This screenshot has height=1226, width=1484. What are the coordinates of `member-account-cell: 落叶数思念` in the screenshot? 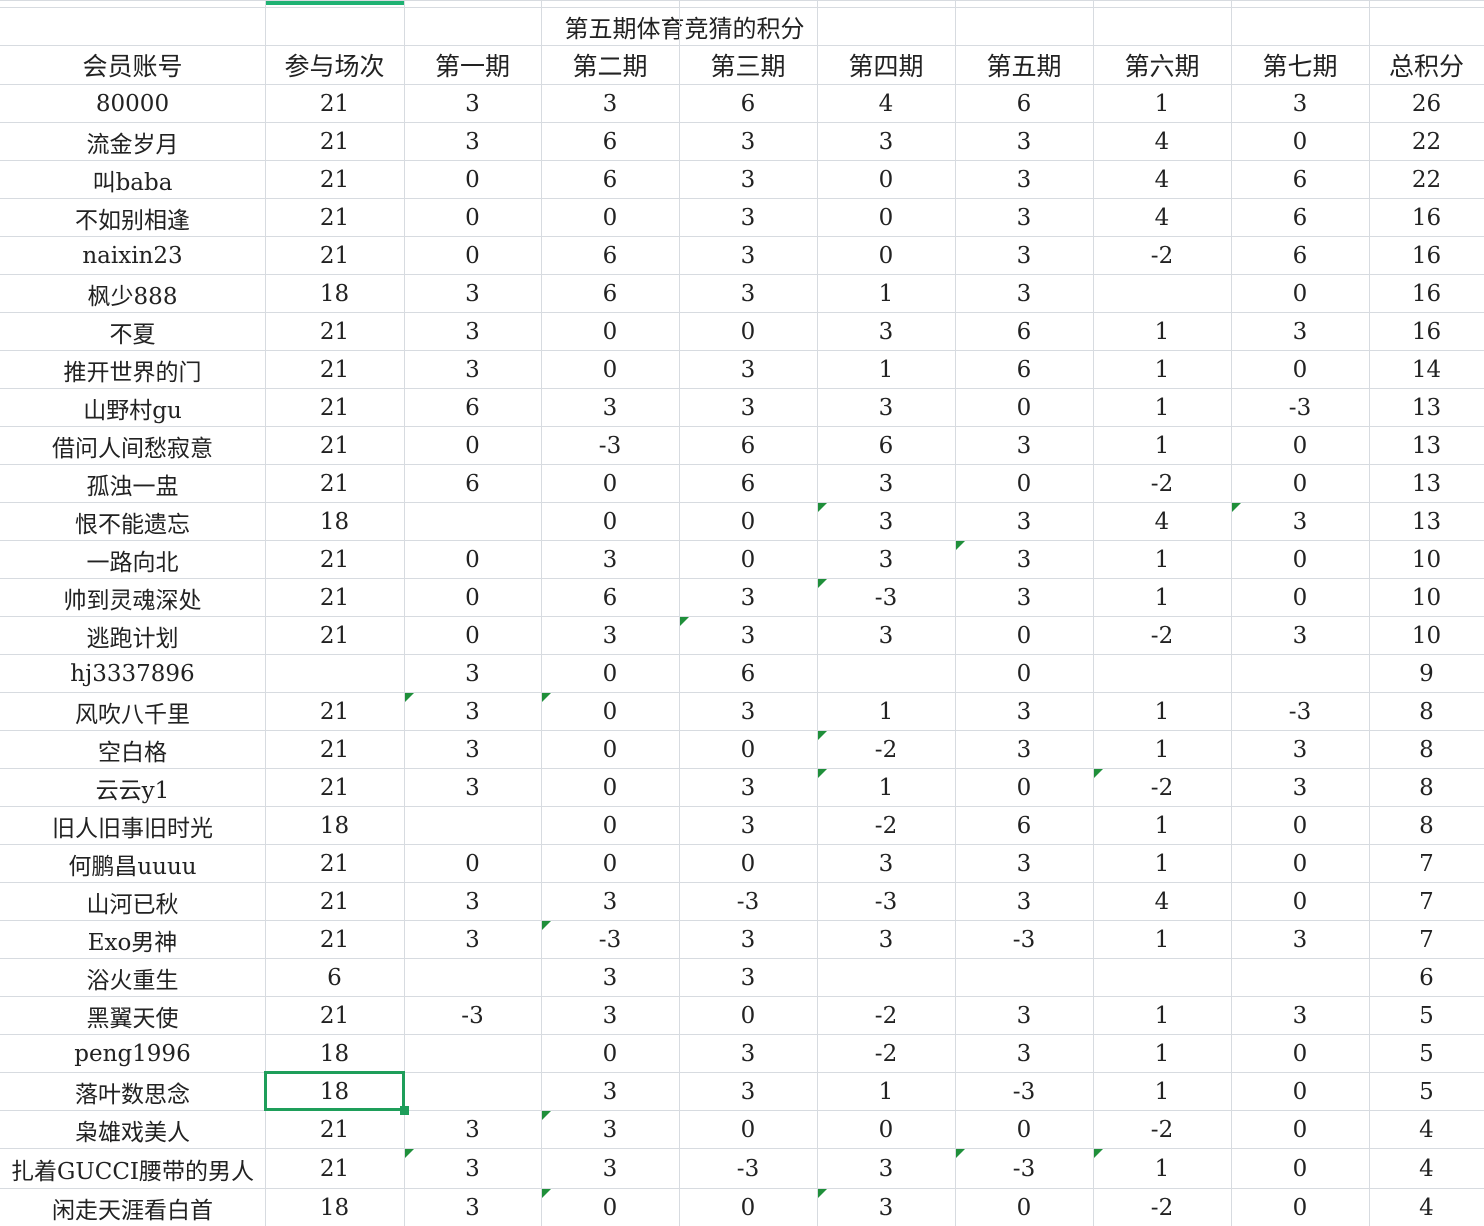 It's located at (132, 1091).